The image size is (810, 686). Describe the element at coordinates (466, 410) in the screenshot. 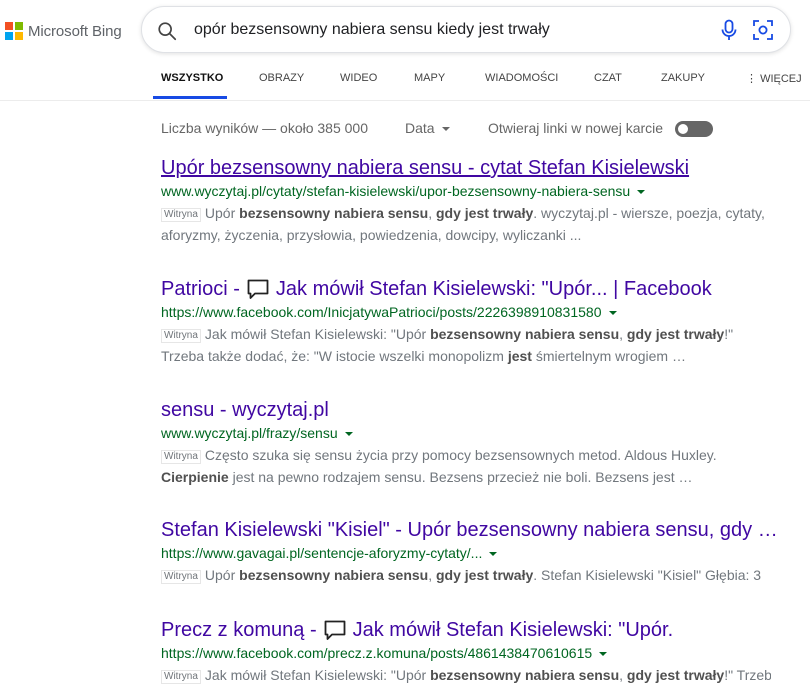

I see `result-title: sensu - wyczytaj.pl` at that location.